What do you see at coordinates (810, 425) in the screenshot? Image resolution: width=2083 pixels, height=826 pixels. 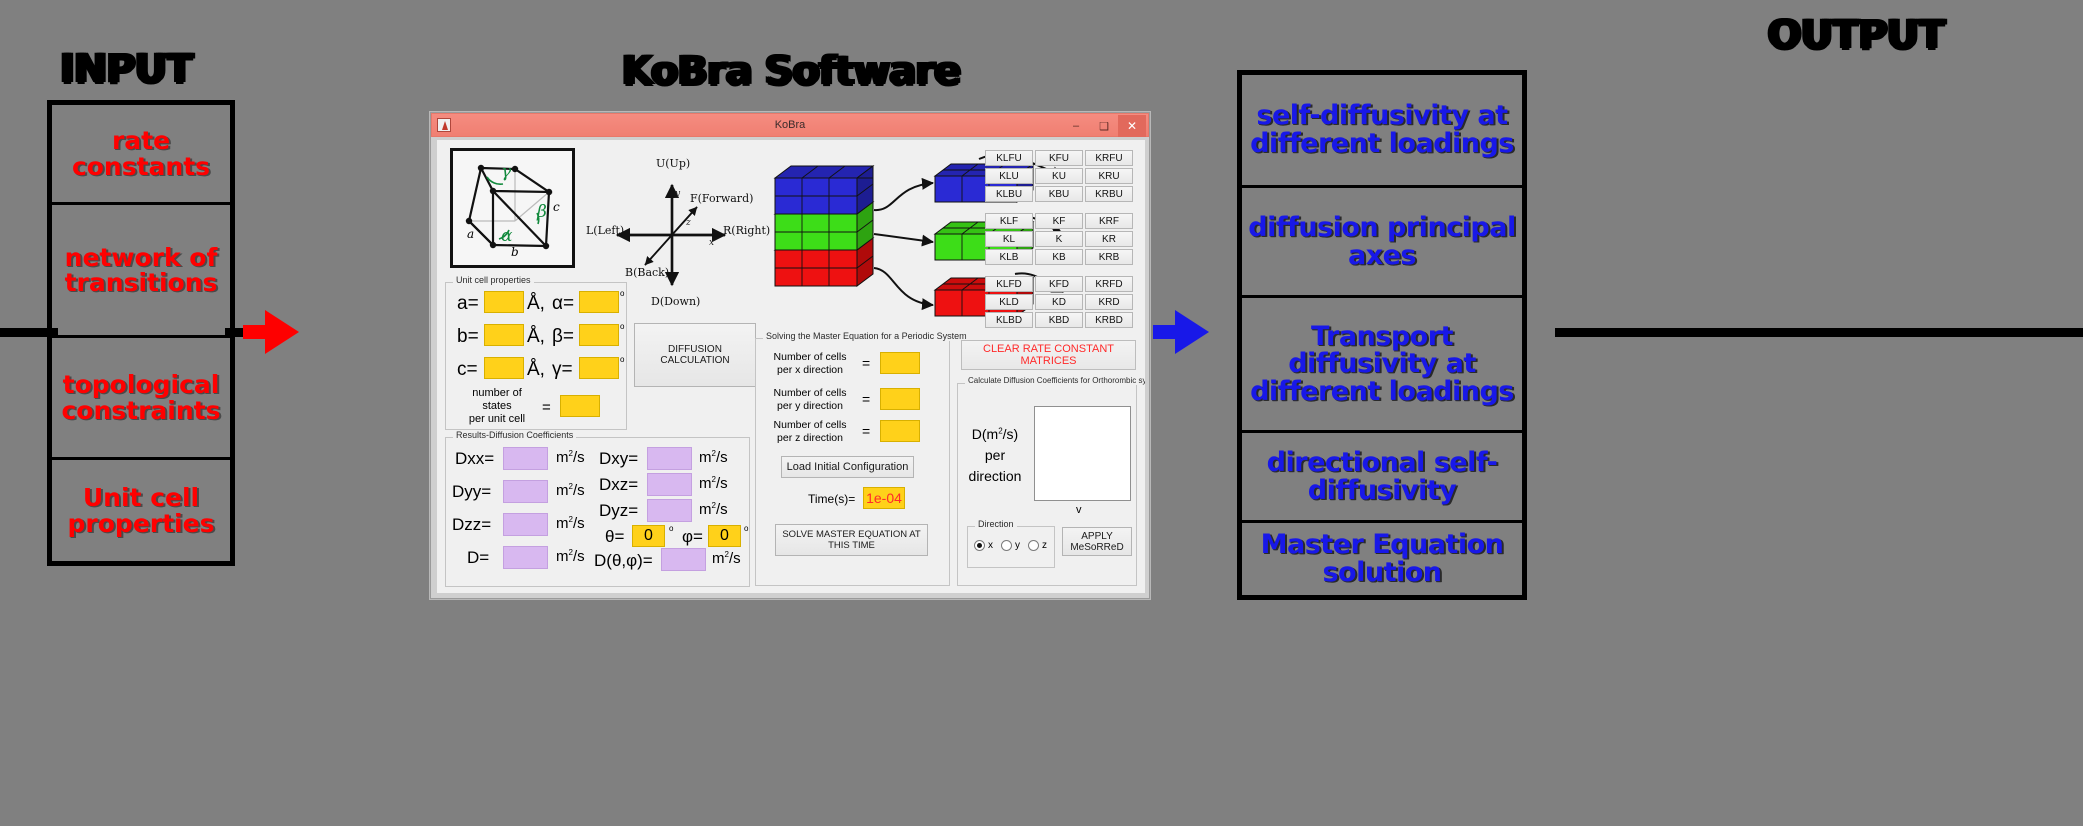 I see `label-cells-z-line1: Number of cells` at bounding box center [810, 425].